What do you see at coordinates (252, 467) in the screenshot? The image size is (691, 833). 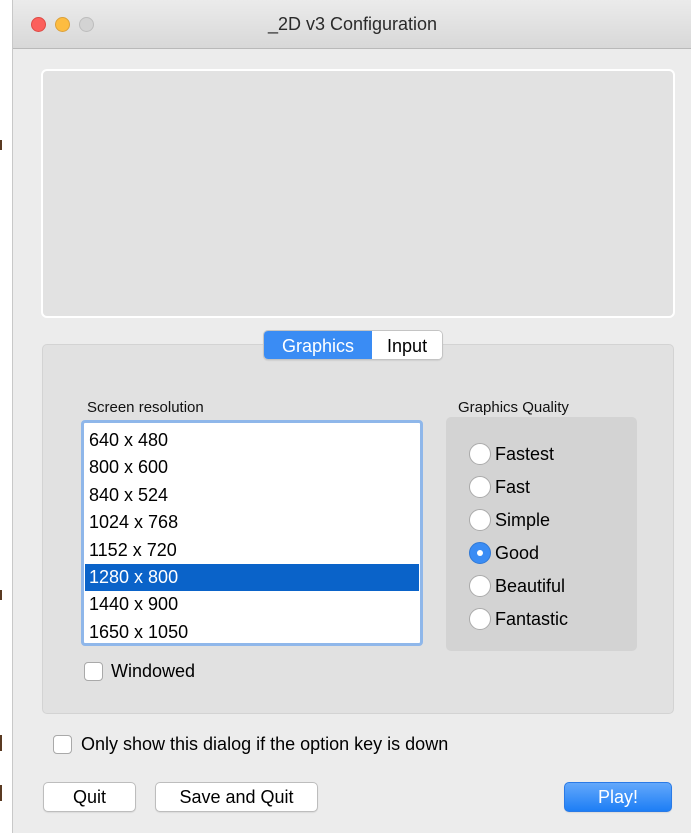 I see `resolution-option: 800 x 600` at bounding box center [252, 467].